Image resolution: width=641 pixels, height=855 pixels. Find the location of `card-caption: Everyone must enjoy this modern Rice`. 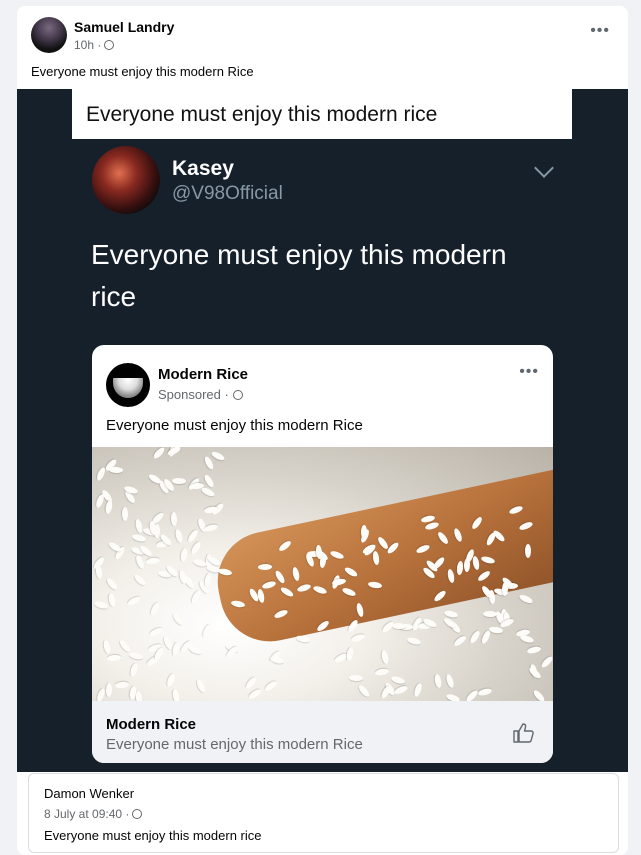

card-caption: Everyone must enjoy this modern Rice is located at coordinates (234, 425).